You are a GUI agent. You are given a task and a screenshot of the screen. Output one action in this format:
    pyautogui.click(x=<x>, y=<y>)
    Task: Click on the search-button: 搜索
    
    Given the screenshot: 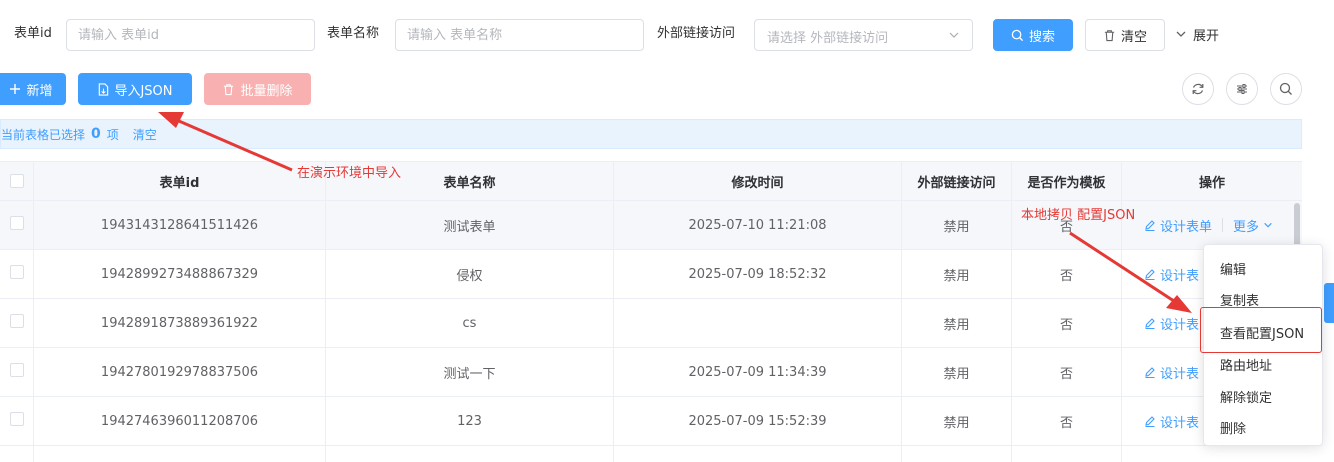 What is the action you would take?
    pyautogui.click(x=1033, y=35)
    